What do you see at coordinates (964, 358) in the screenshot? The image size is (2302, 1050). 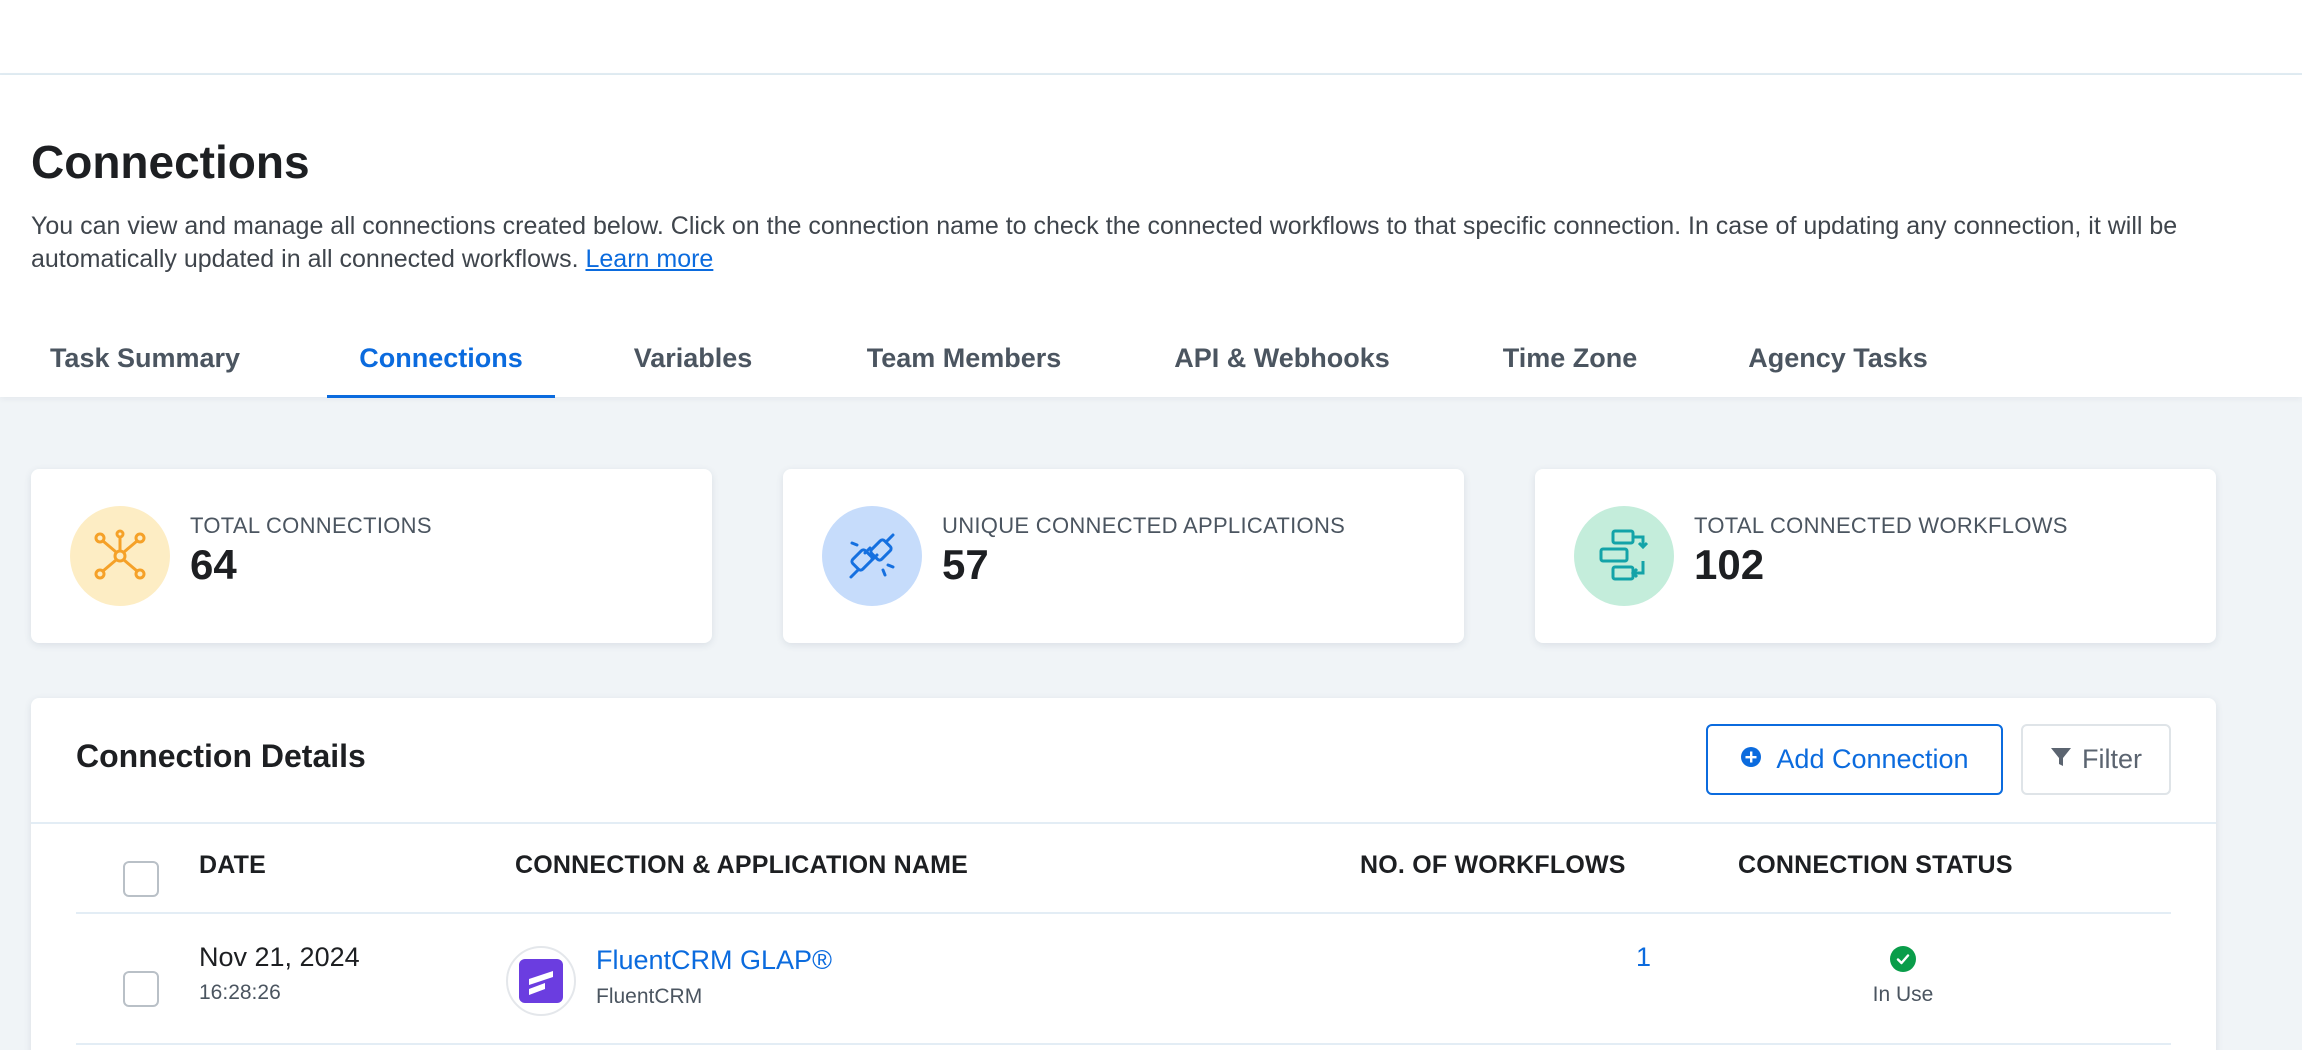 I see `tab-team-members: Team Members` at bounding box center [964, 358].